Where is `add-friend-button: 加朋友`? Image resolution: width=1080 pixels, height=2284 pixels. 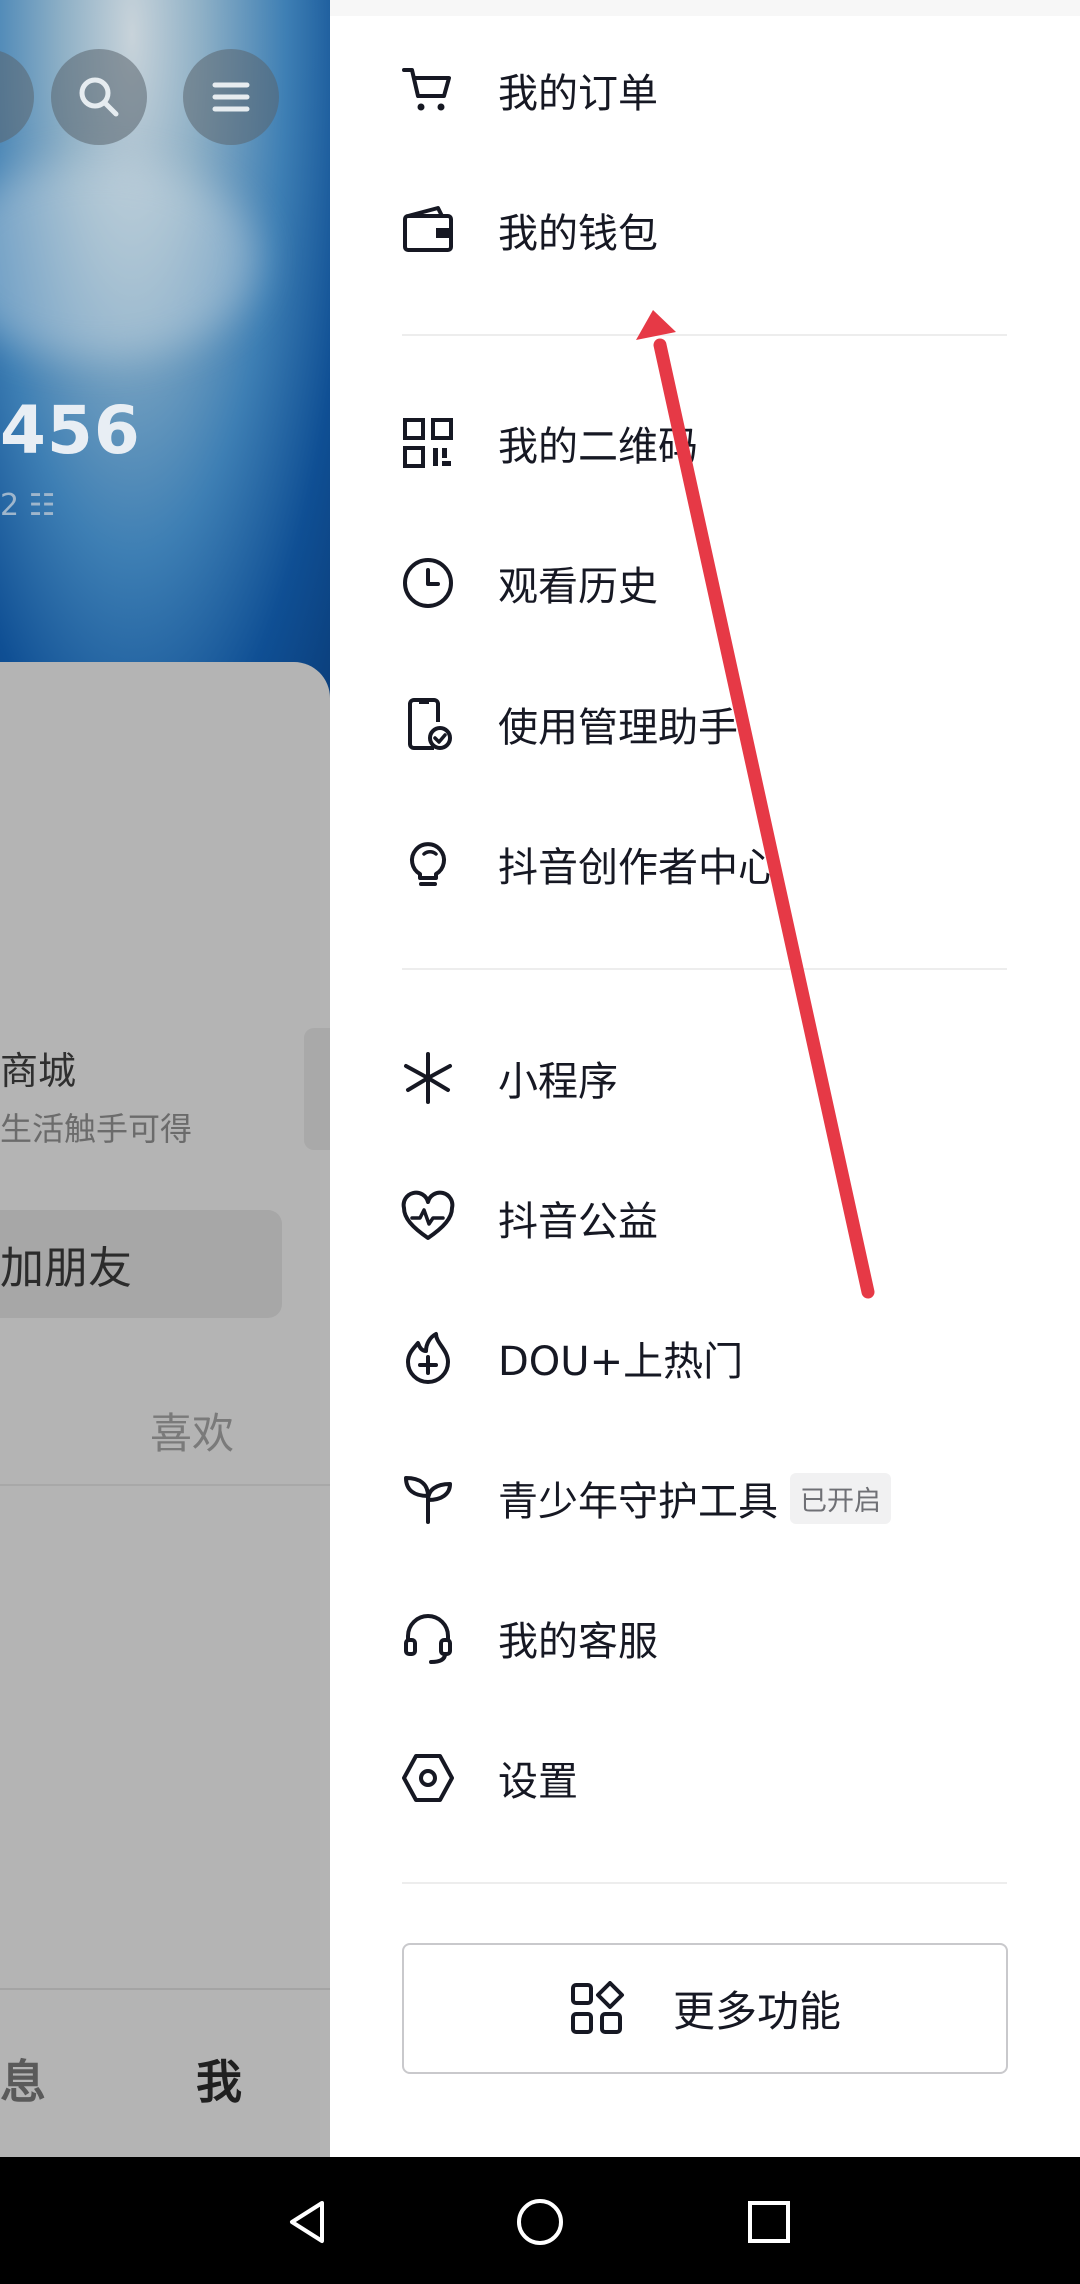 add-friend-button: 加朋友 is located at coordinates (141, 1264).